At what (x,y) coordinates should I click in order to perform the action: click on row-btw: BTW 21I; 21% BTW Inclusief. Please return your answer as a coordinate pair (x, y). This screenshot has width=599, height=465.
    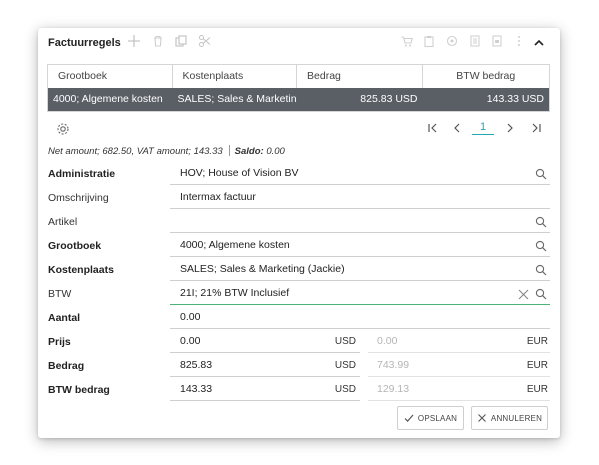
    Looking at the image, I should click on (299, 294).